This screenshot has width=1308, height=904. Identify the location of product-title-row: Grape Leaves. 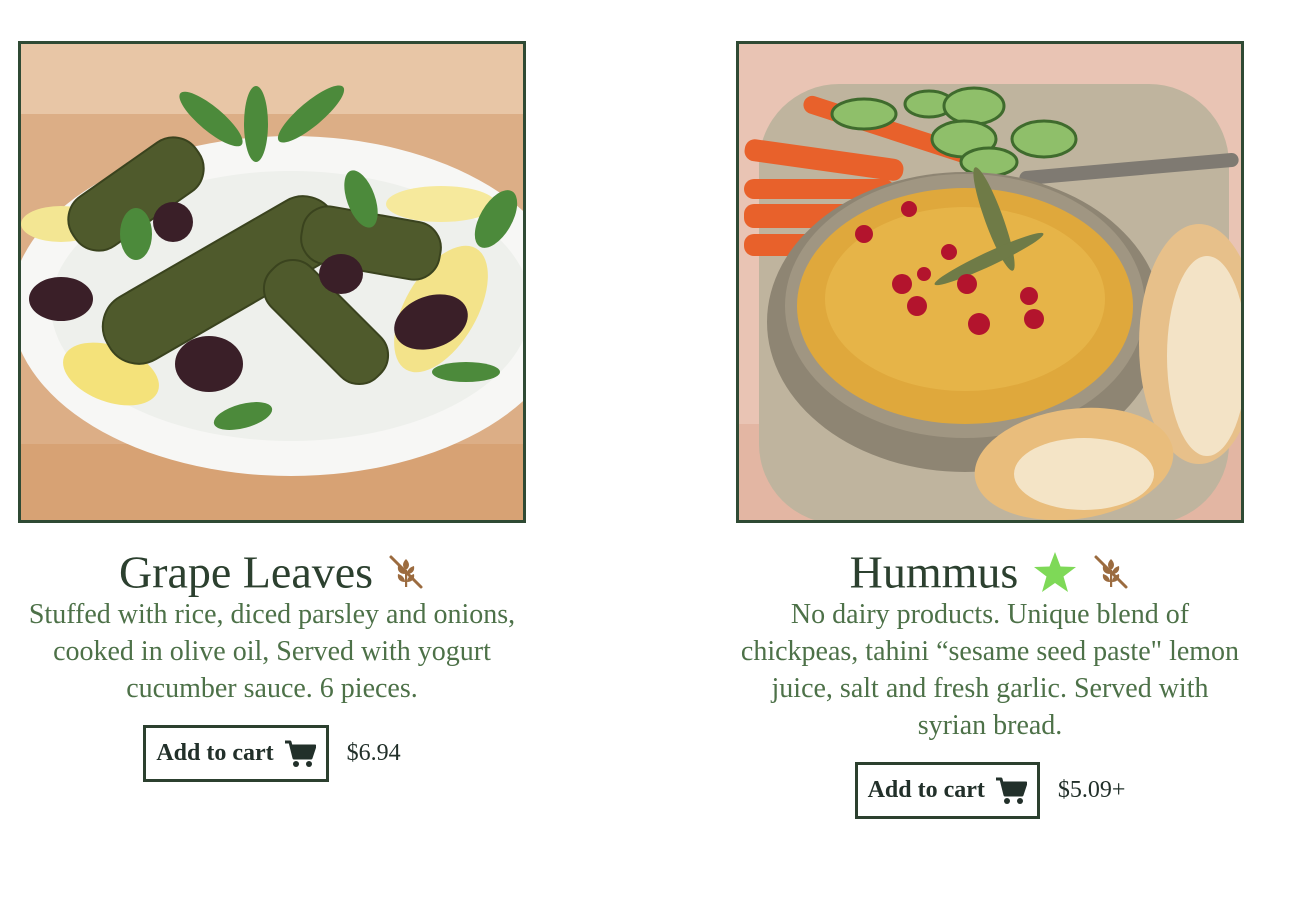
(272, 569).